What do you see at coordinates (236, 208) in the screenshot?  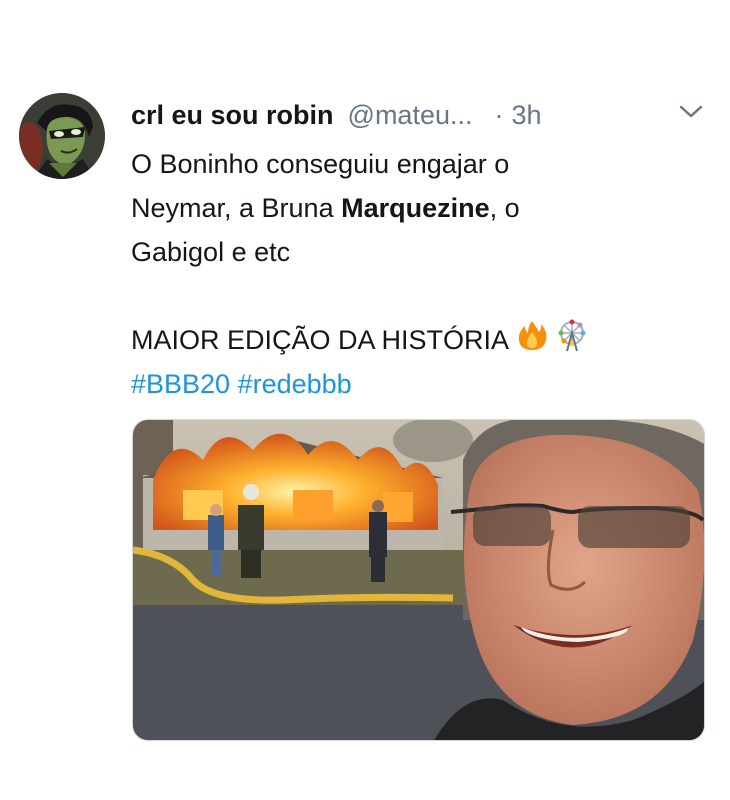 I see `tweet-text-segment: Neymar, a Bruna` at bounding box center [236, 208].